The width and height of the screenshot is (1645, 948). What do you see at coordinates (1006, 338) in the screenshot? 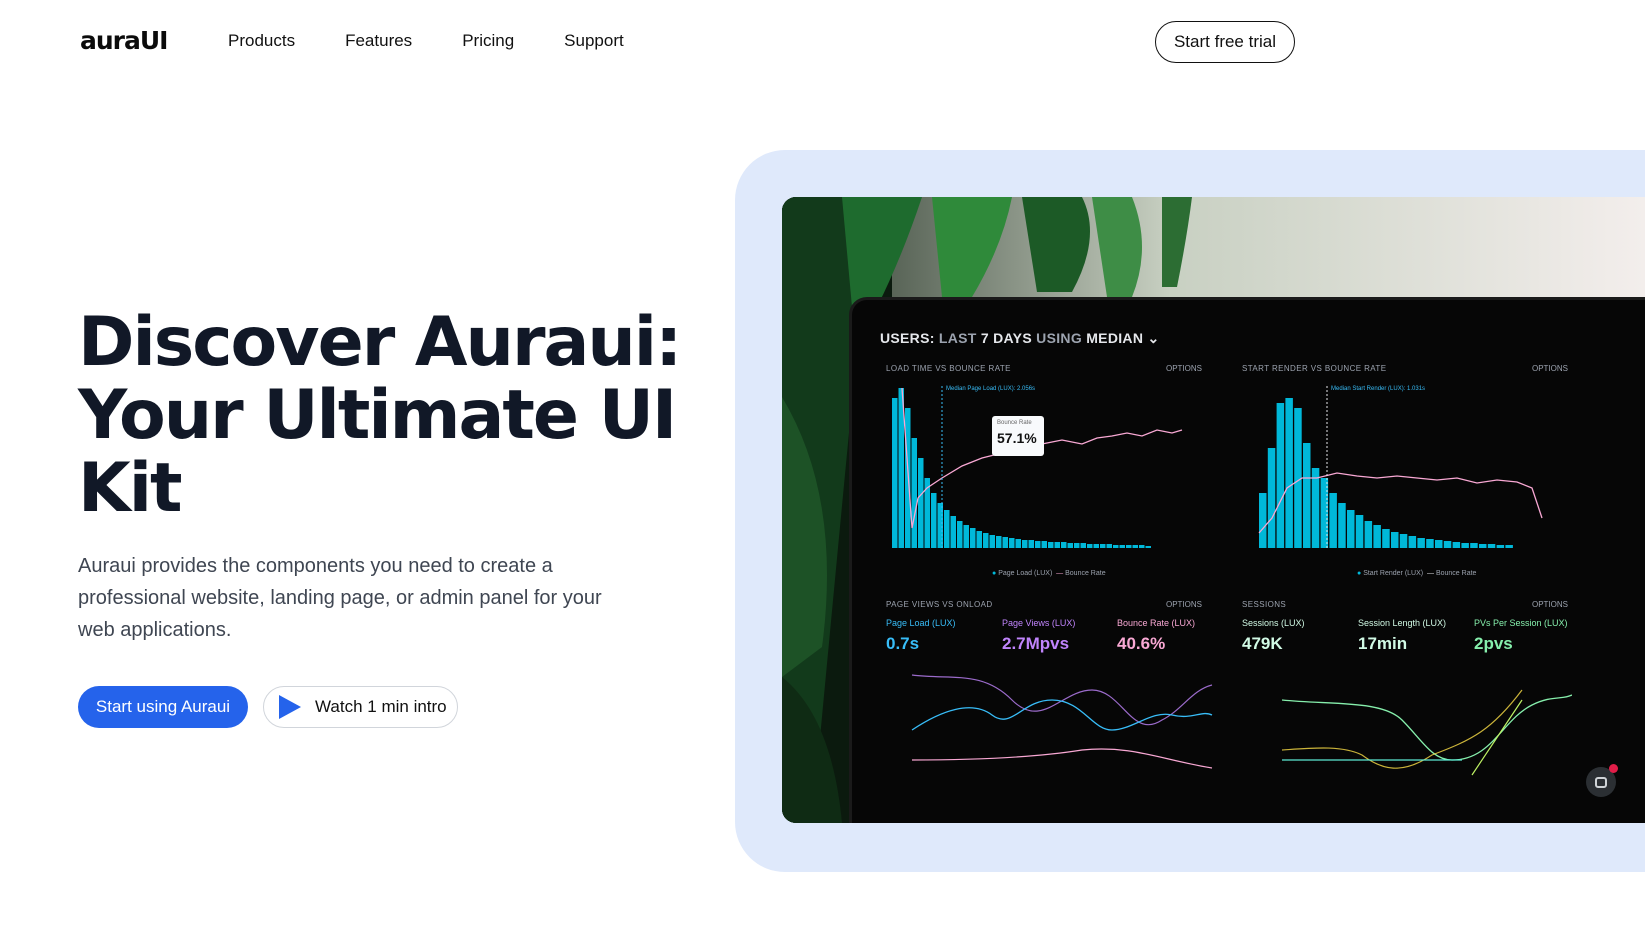
I see `header-days: 7 DAYS` at bounding box center [1006, 338].